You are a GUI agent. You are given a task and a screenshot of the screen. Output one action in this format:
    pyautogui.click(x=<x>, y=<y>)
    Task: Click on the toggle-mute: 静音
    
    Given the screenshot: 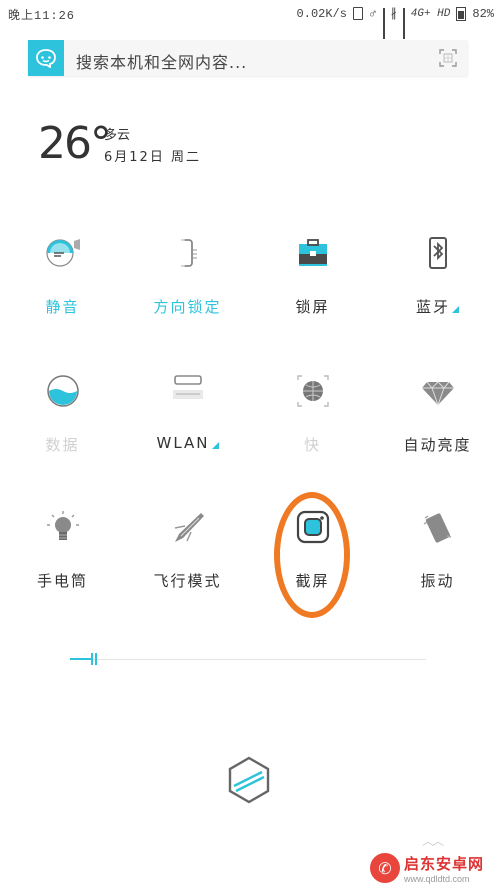 What is the action you would take?
    pyautogui.click(x=62, y=291)
    